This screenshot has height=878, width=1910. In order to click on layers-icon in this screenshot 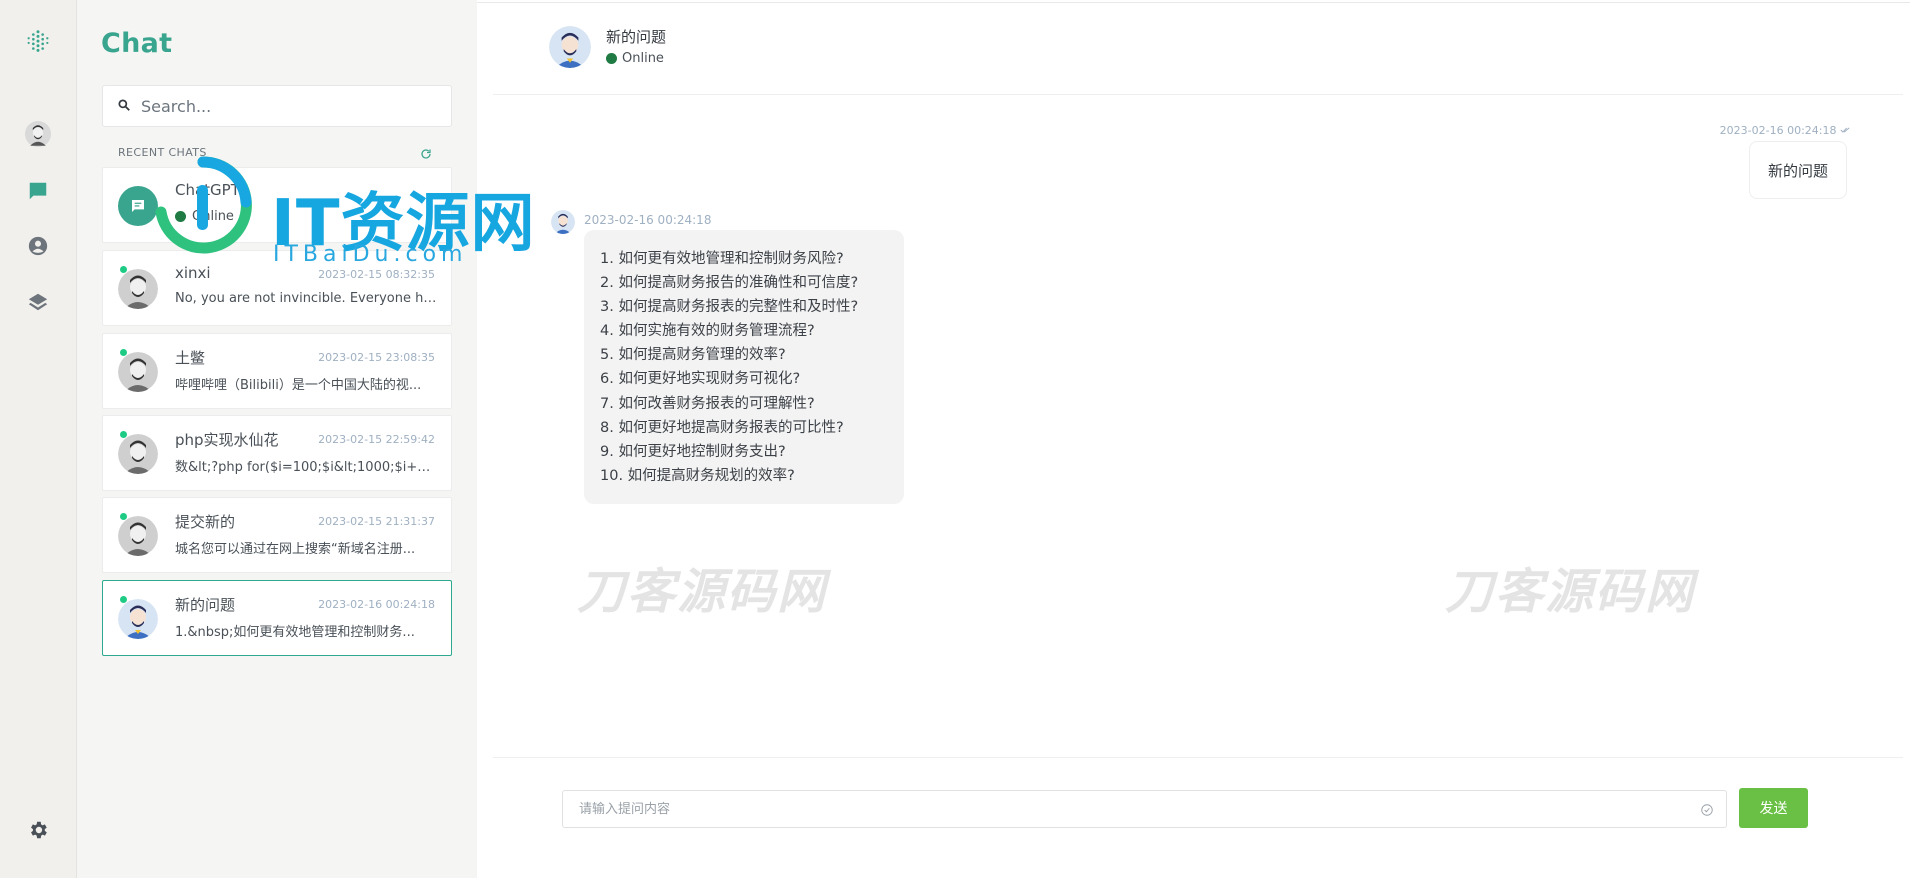, I will do `click(38, 302)`.